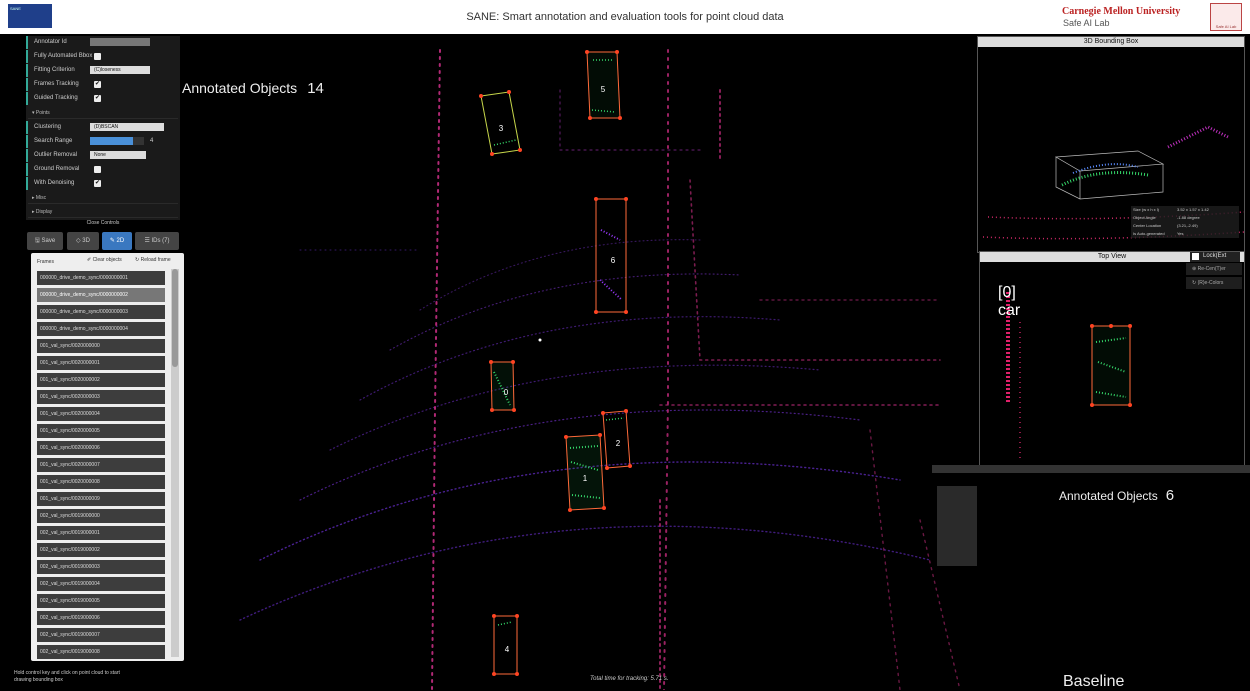 This screenshot has height=691, width=1250. Describe the element at coordinates (1094, 681) in the screenshot. I see `baseline-label: Baseline` at that location.